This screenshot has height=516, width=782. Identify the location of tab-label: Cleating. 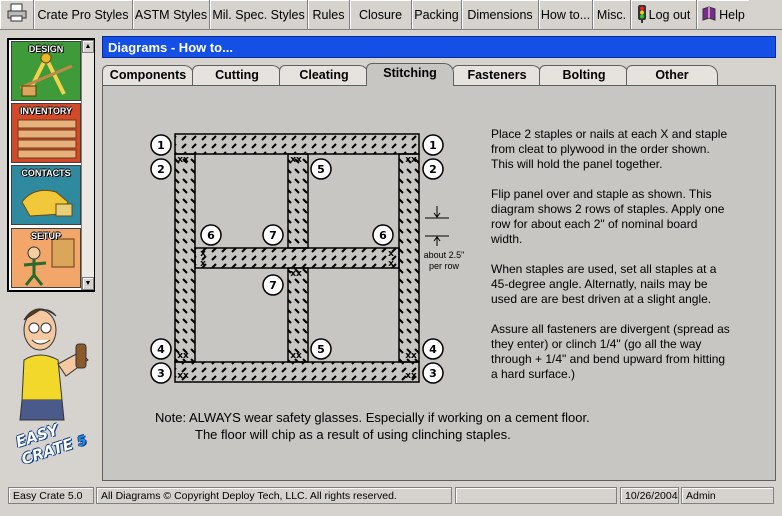
(324, 75).